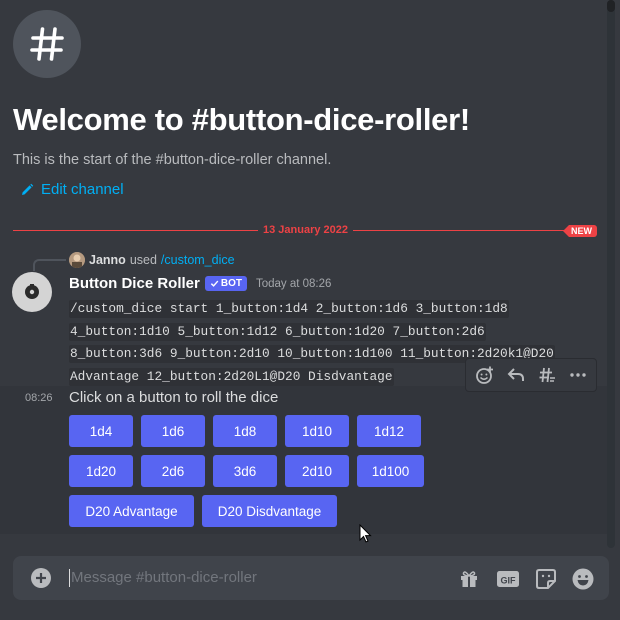  What do you see at coordinates (82, 189) in the screenshot?
I see `edit-channel-label: Edit channel` at bounding box center [82, 189].